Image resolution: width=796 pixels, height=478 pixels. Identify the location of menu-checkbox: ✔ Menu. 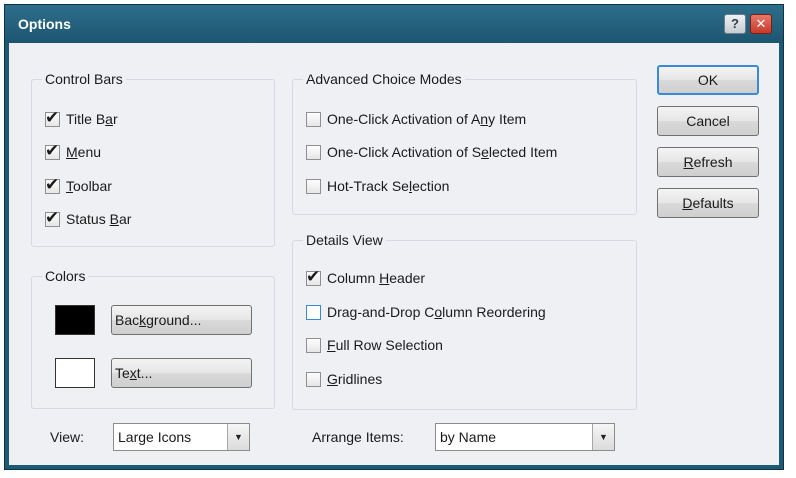
(73, 151).